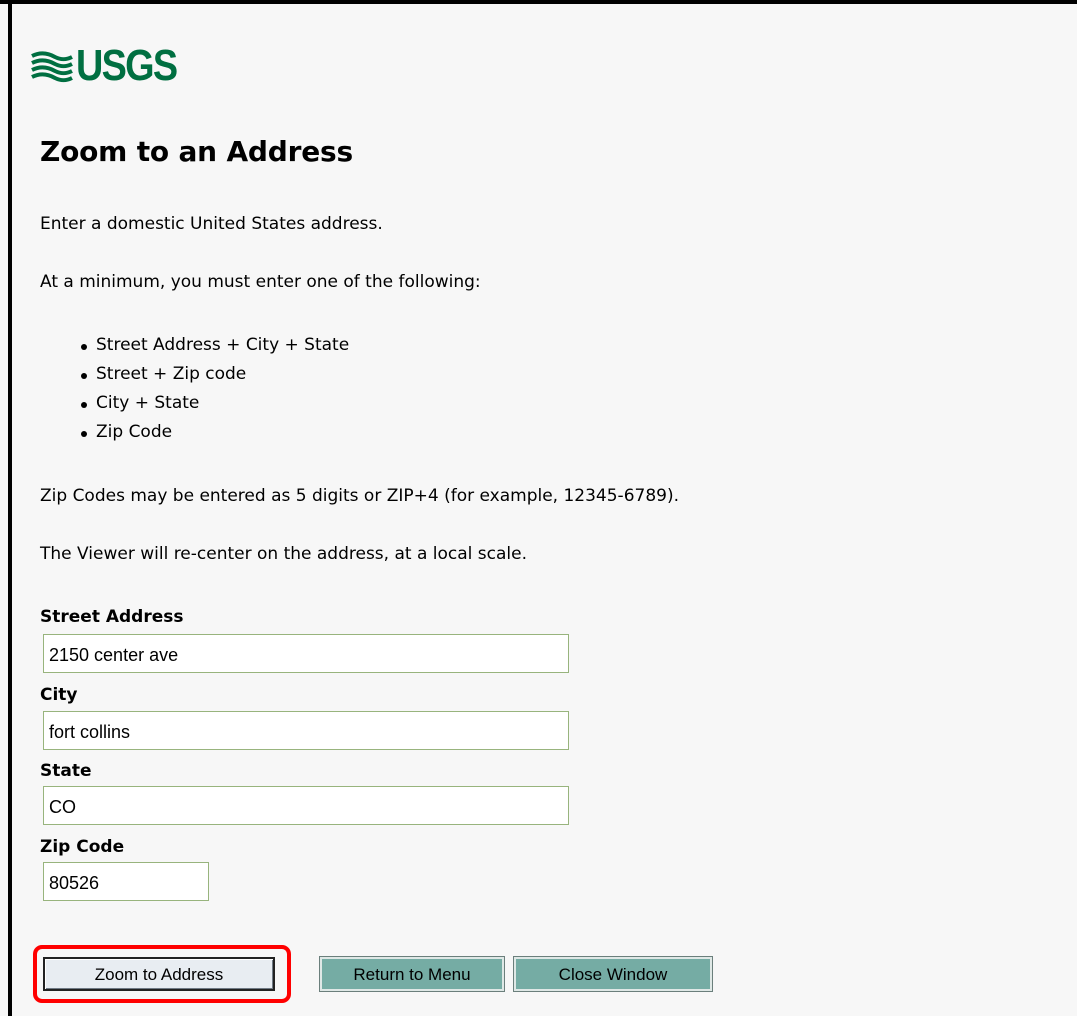 Image resolution: width=1077 pixels, height=1016 pixels. What do you see at coordinates (306, 653) in the screenshot?
I see `street-address-input` at bounding box center [306, 653].